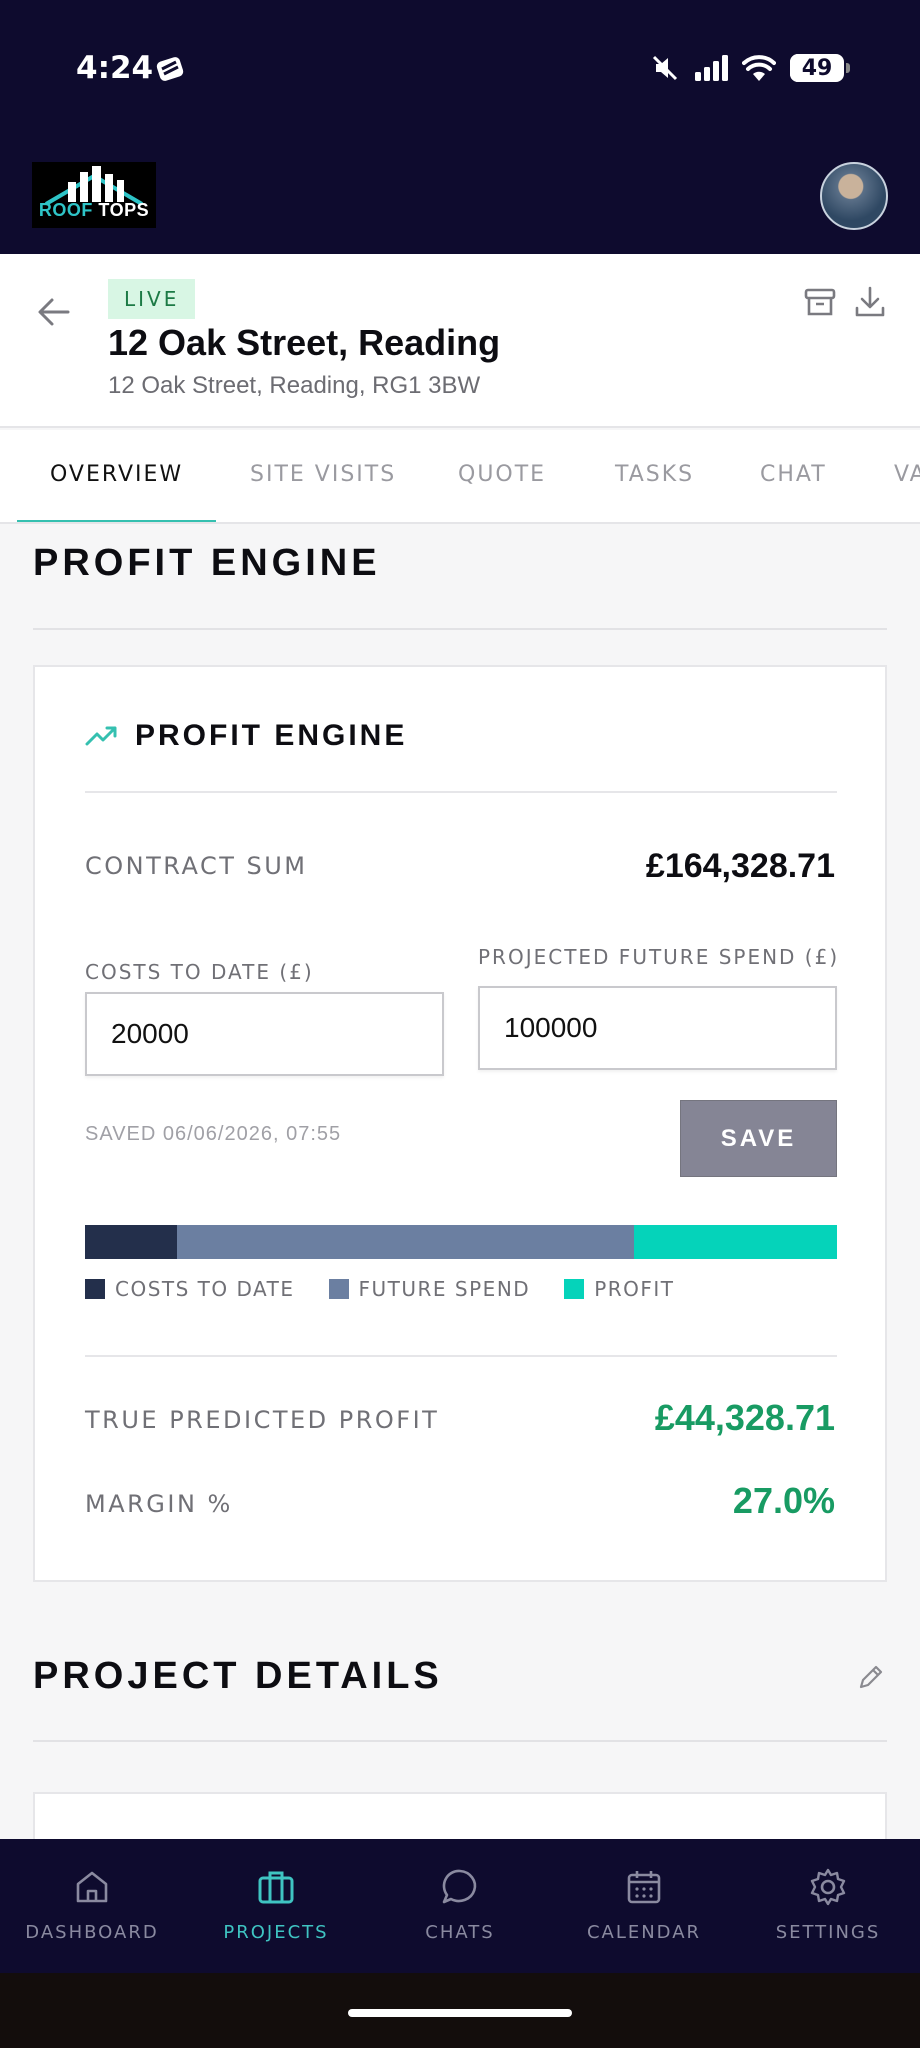 The height and width of the screenshot is (2048, 920). I want to click on true-profit-value: £44,328.71, so click(744, 1417).